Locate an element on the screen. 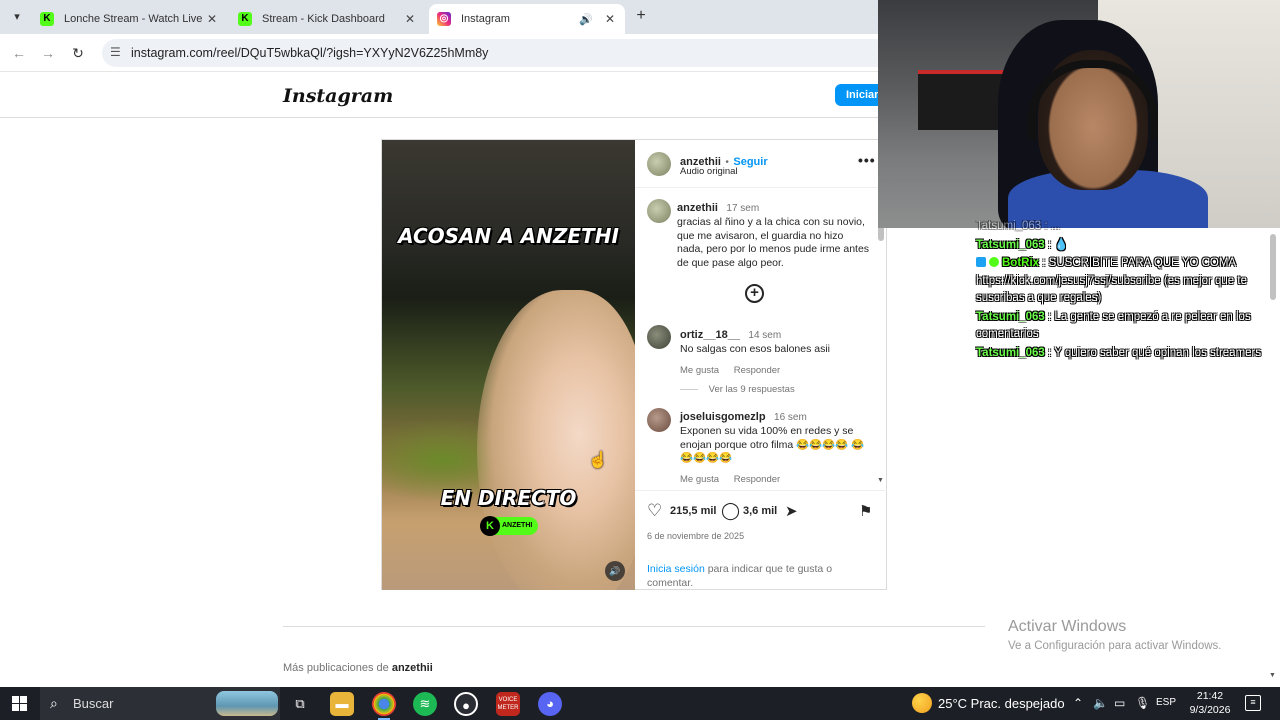 Image resolution: width=1280 pixels, height=720 pixels. post-header: anzethii • Seguir Audio original ••• is located at coordinates (761, 164).